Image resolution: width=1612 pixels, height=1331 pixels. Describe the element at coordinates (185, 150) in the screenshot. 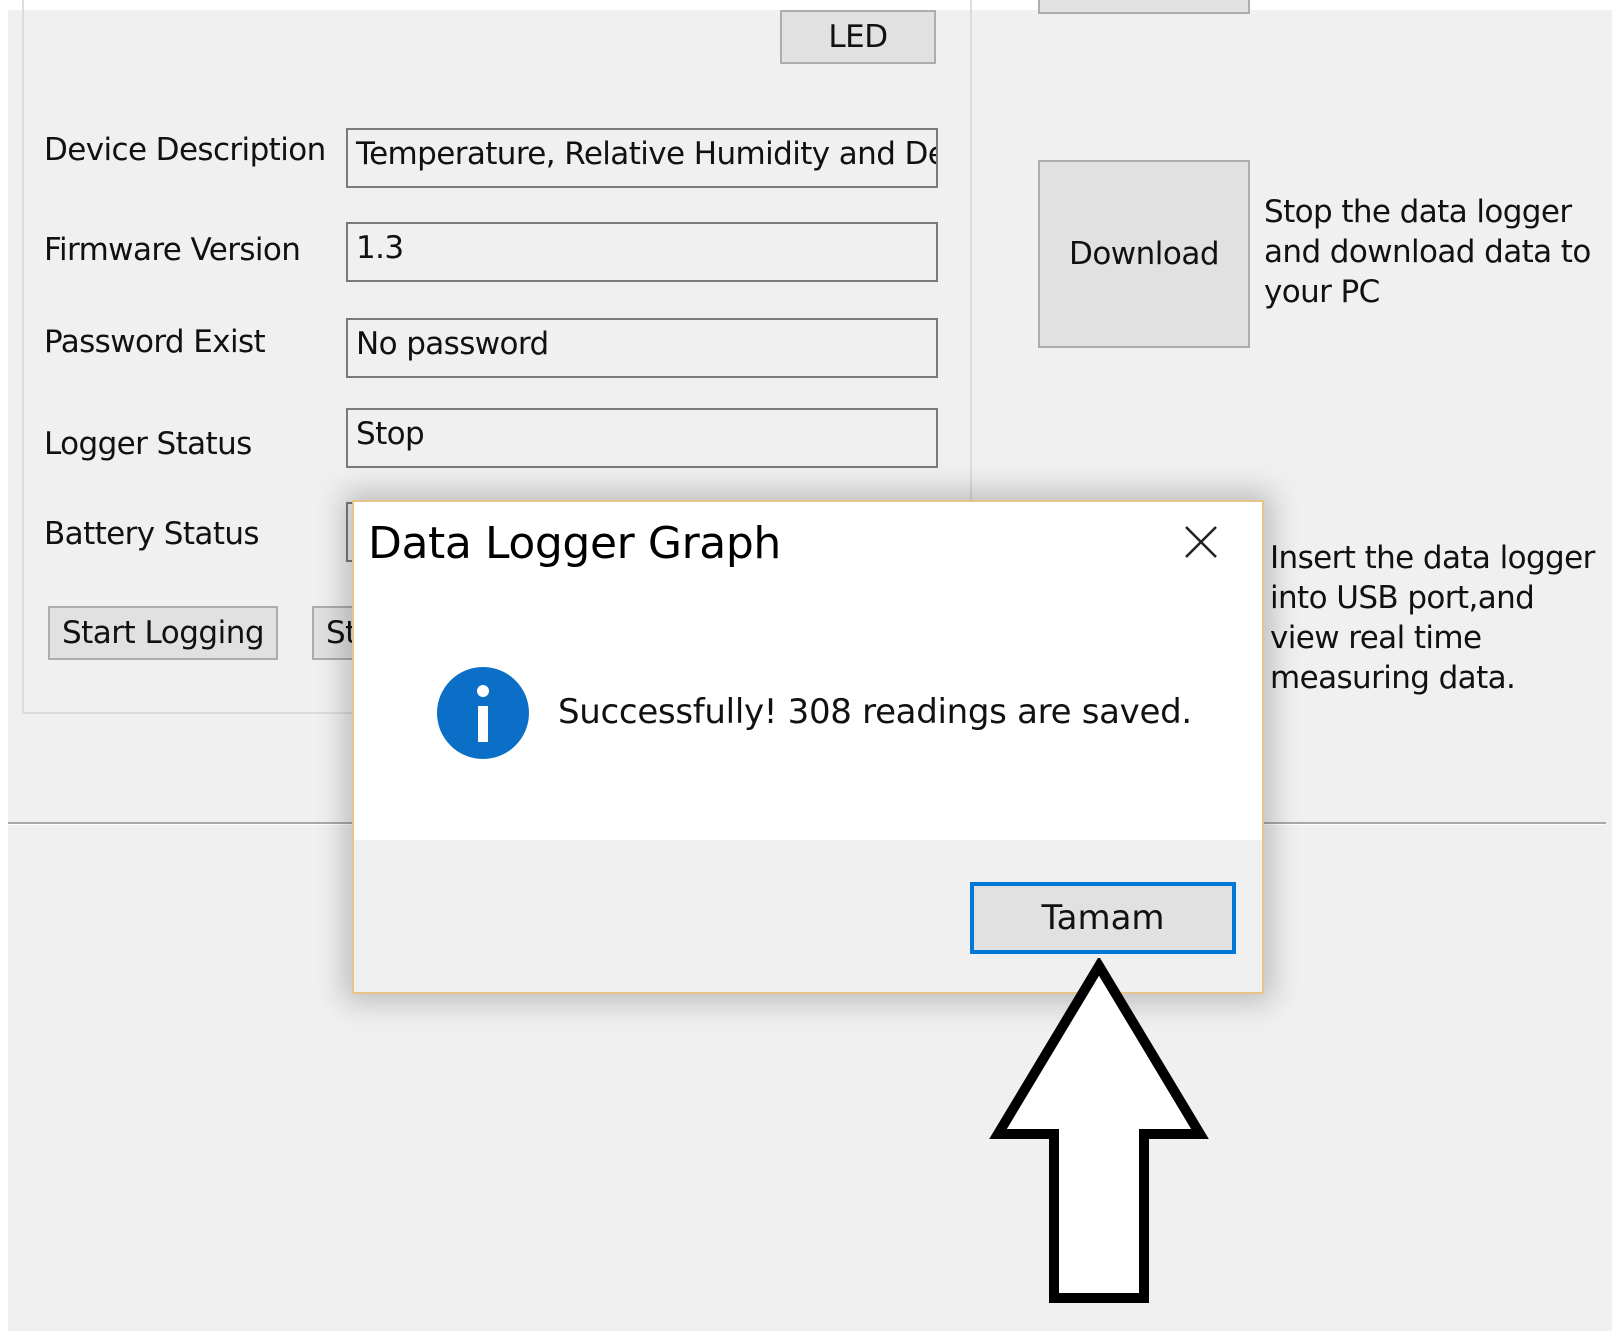

I see `device-description-label: Device Description` at that location.